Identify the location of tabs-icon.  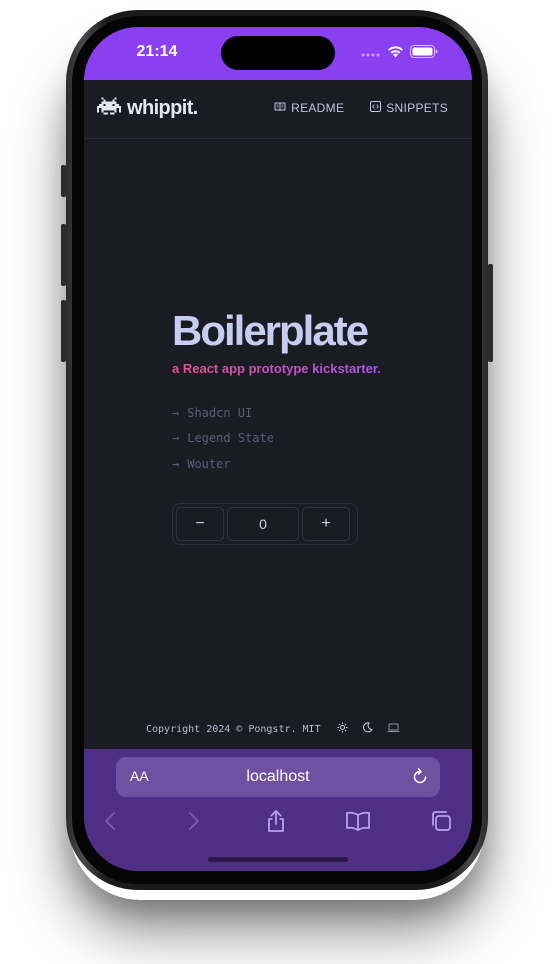
(441, 821).